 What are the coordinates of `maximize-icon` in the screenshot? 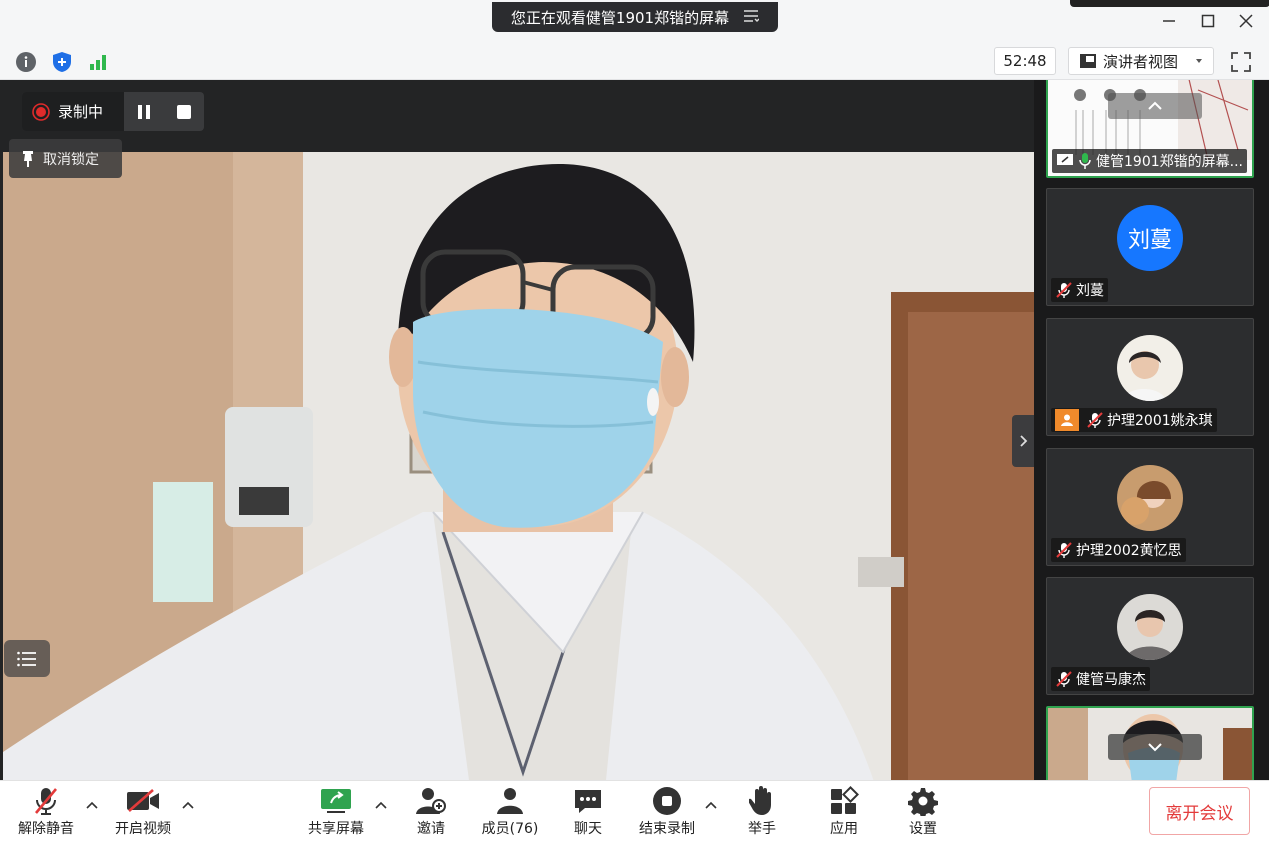 It's located at (1208, 21).